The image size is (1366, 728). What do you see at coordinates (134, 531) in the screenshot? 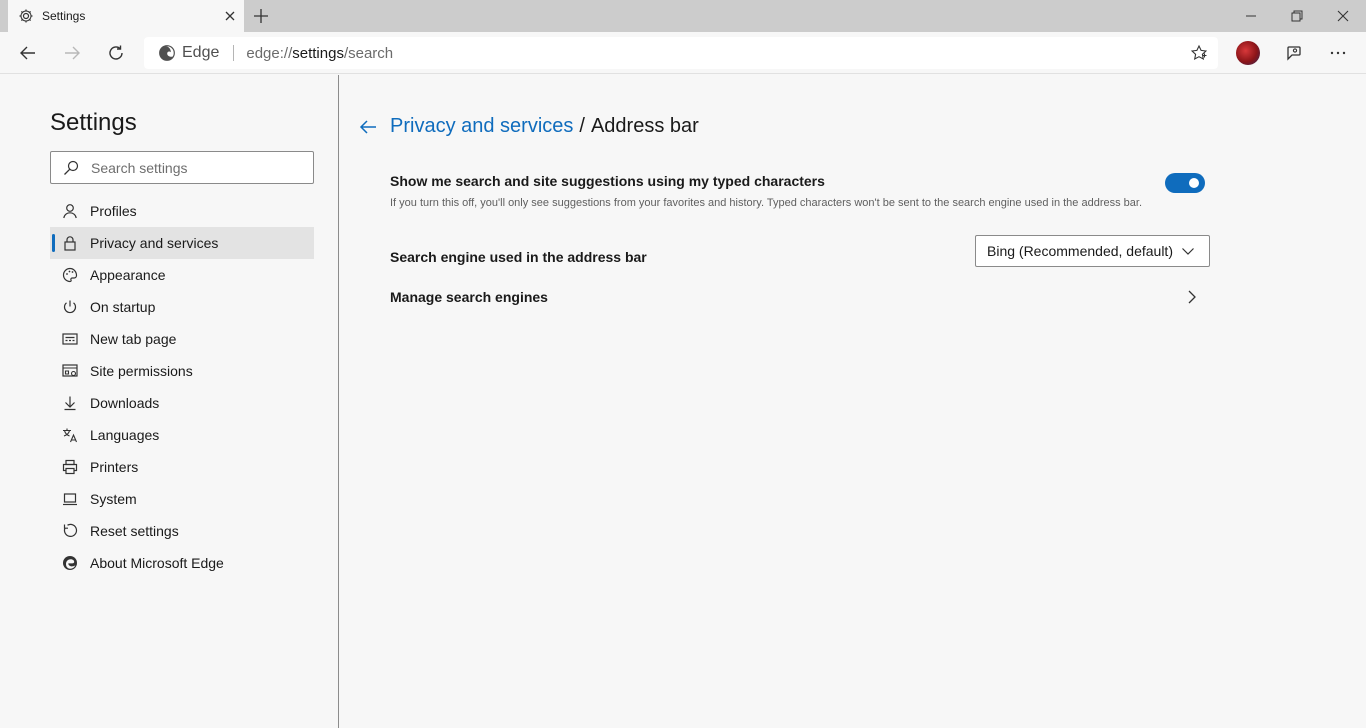
I see `sidebar-item-label: Reset settings` at bounding box center [134, 531].